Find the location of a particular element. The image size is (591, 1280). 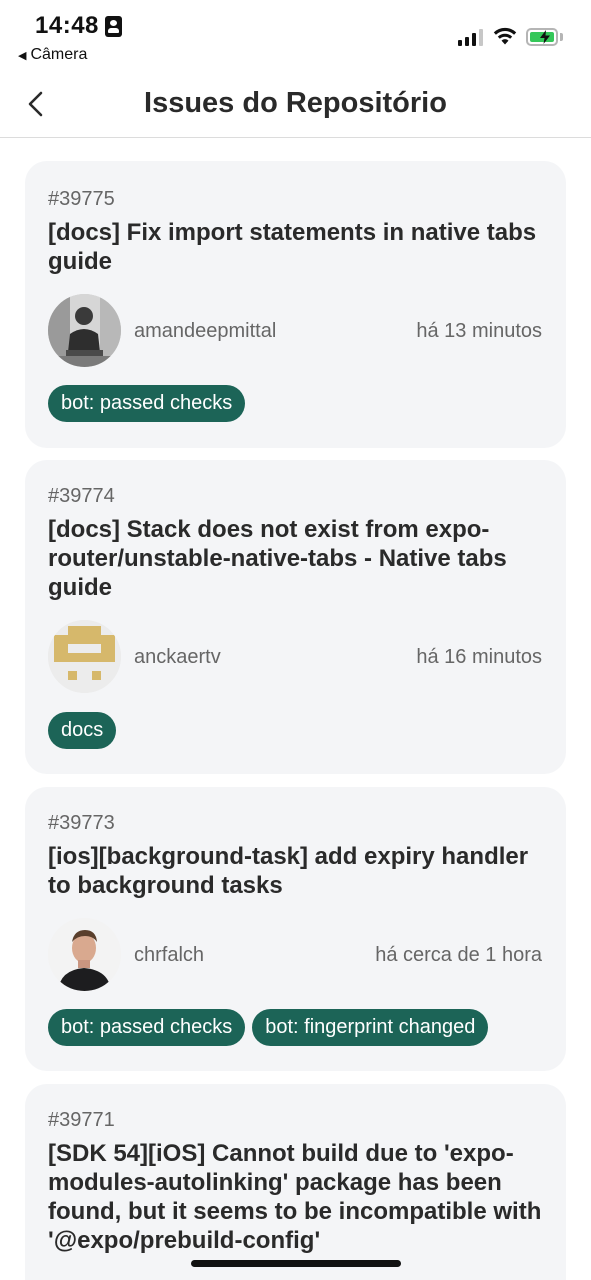

contact-card-icon is located at coordinates (113, 26).